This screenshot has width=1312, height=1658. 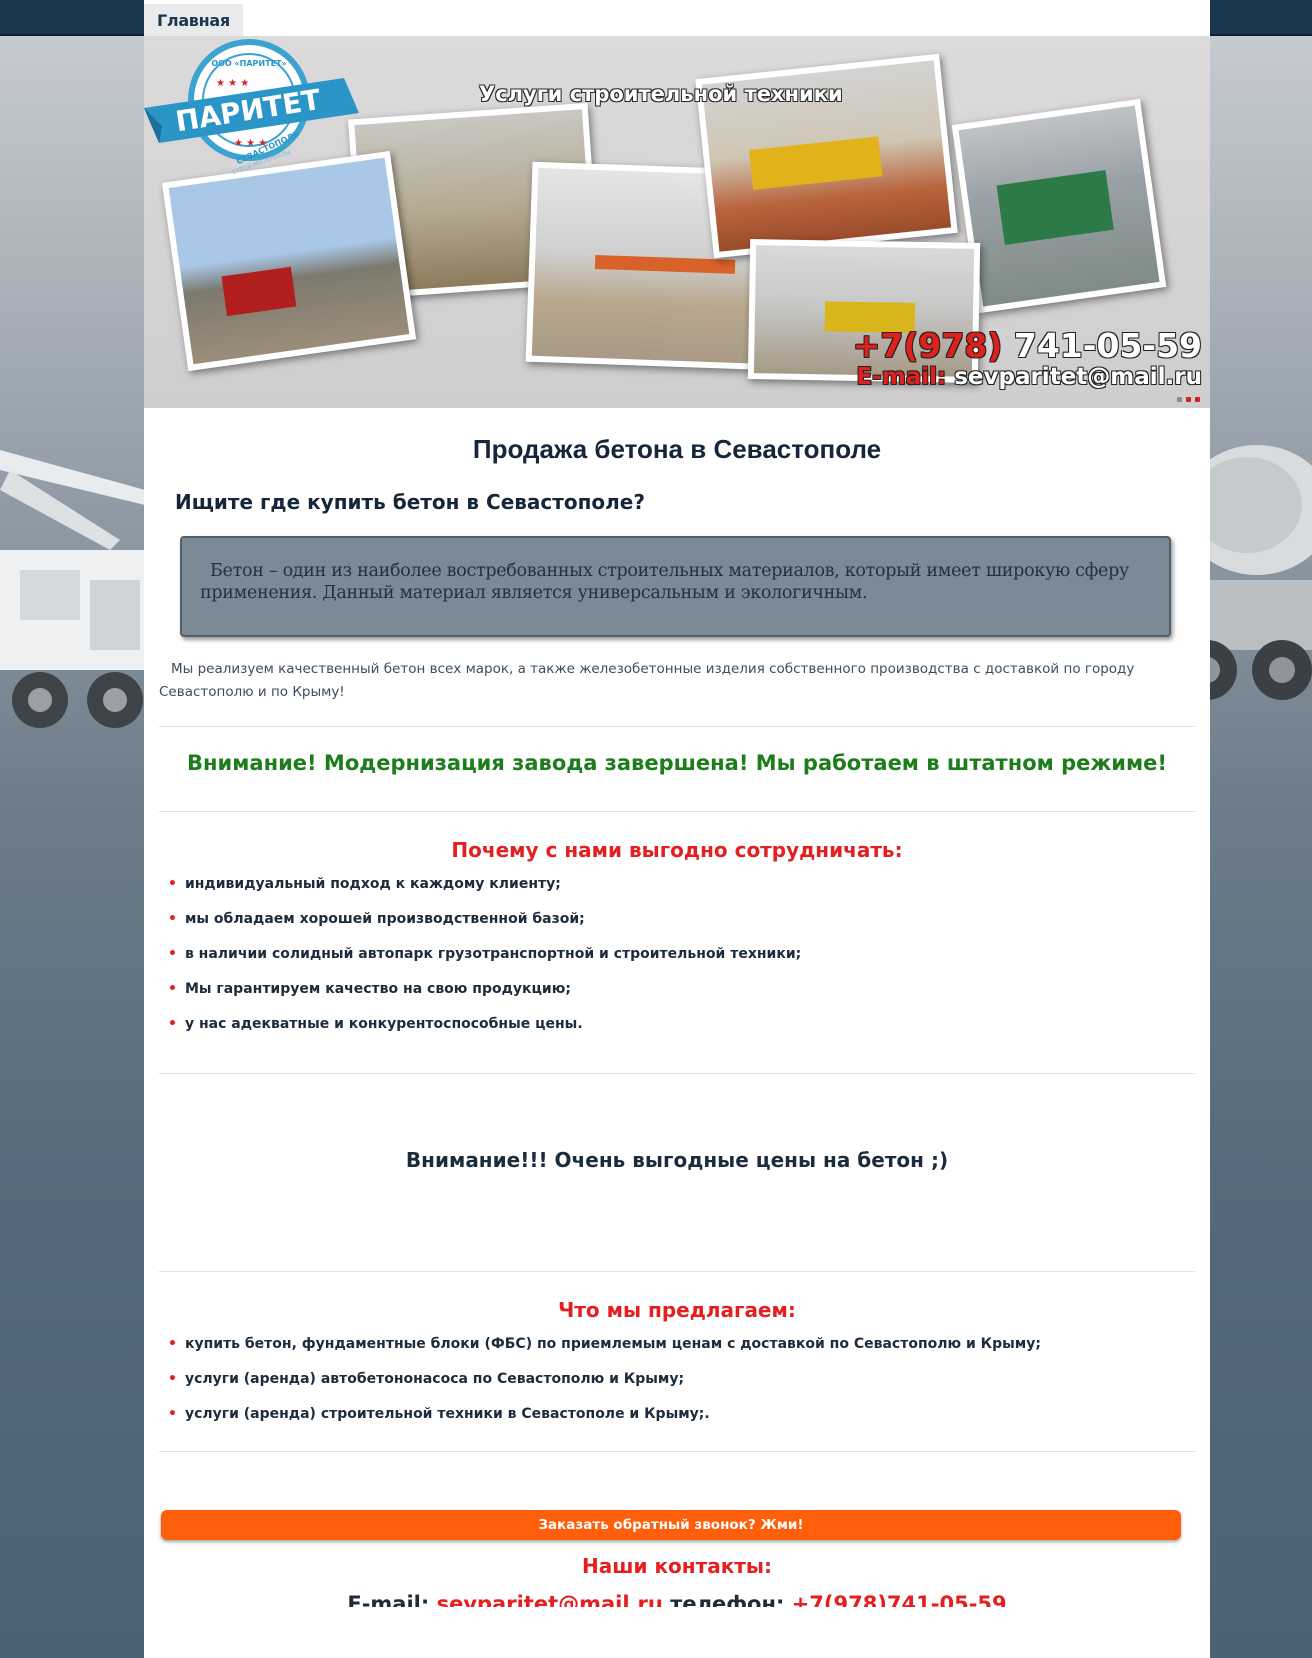 I want to click on slider-dots, so click(x=1188, y=399).